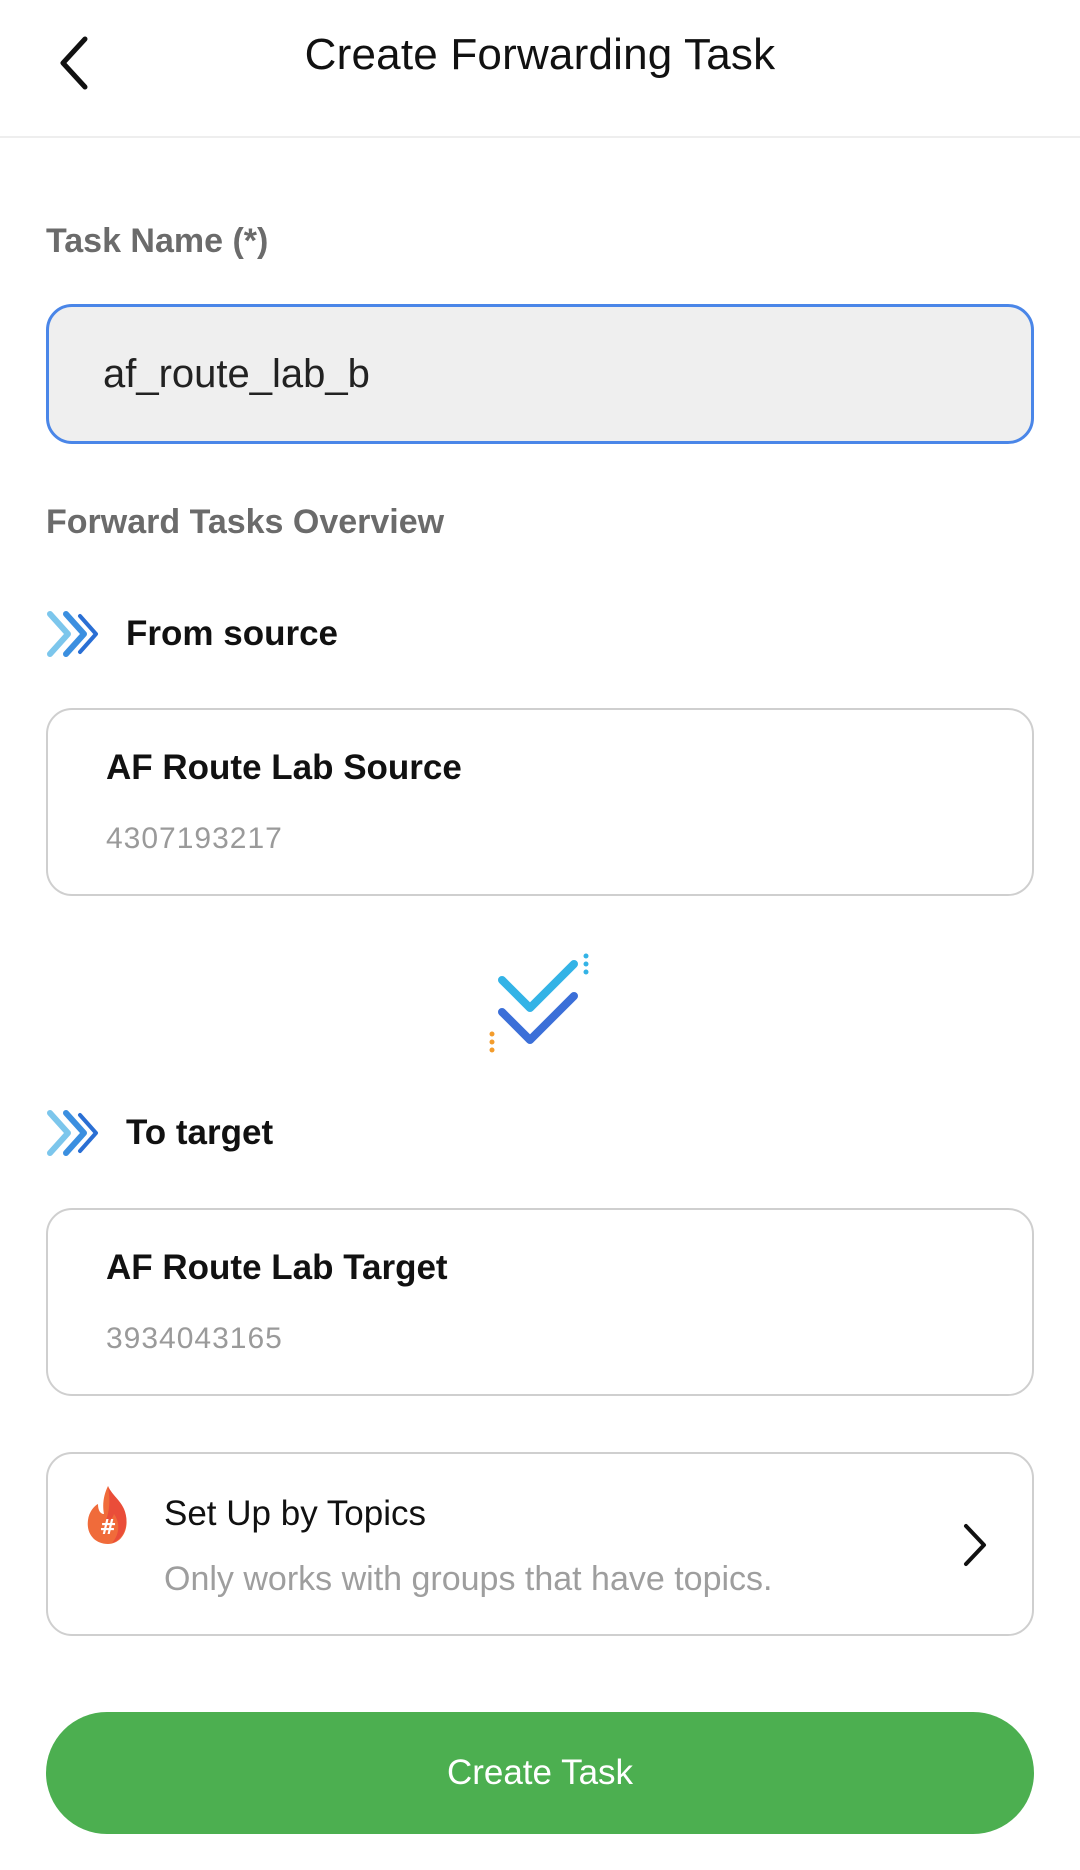  What do you see at coordinates (540, 1302) in the screenshot?
I see `target-card: AF Route Lab Target 3934043165` at bounding box center [540, 1302].